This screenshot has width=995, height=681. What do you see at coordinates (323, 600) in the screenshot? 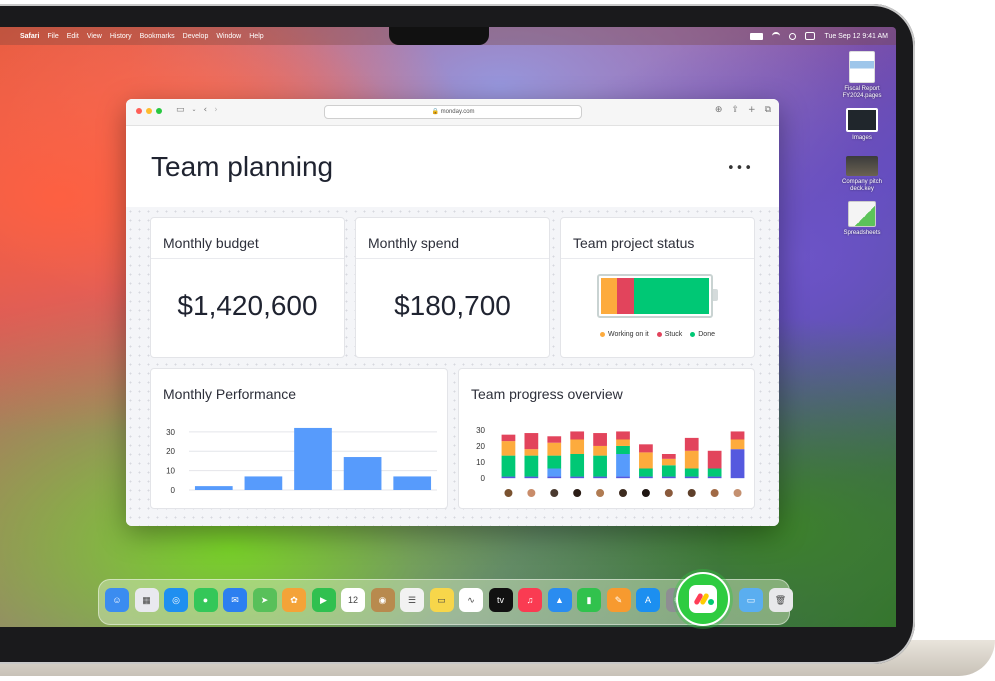
I see `facetime-icon: ▶` at bounding box center [323, 600].